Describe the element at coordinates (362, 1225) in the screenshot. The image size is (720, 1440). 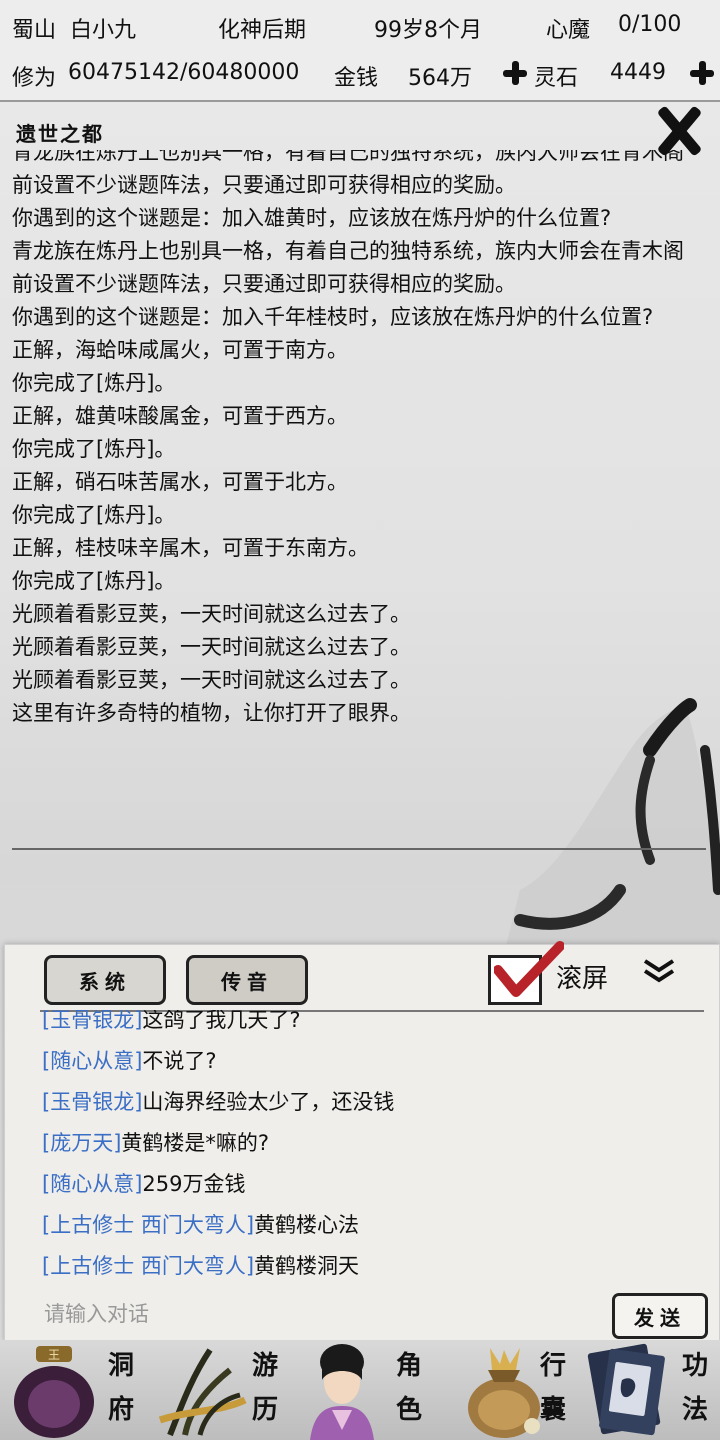
I see `chat-message: [上古修士 西门大弯人]黄鹤楼心法` at that location.